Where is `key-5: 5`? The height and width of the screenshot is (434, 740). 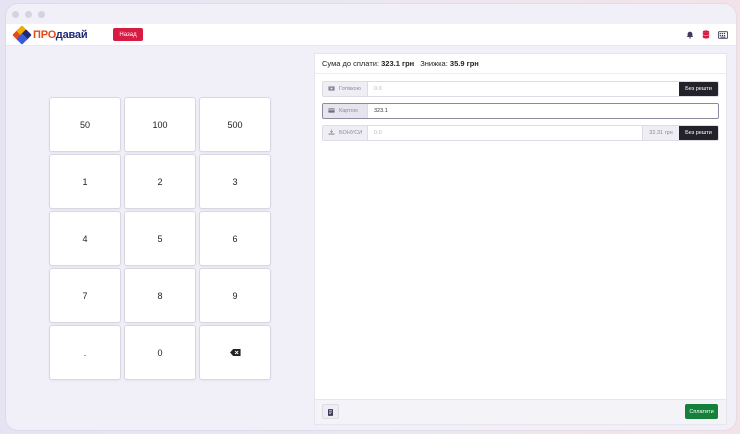
key-5: 5 is located at coordinates (160, 238).